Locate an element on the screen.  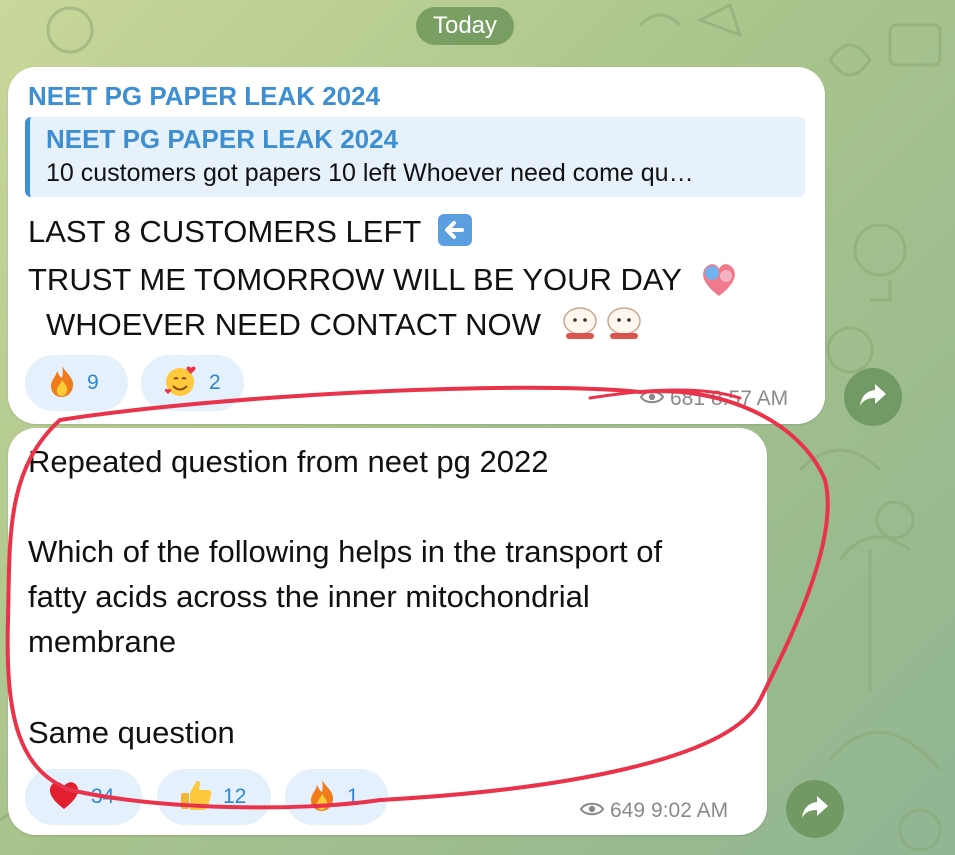
smiling-face-with-hearts-emoji is located at coordinates (181, 383).